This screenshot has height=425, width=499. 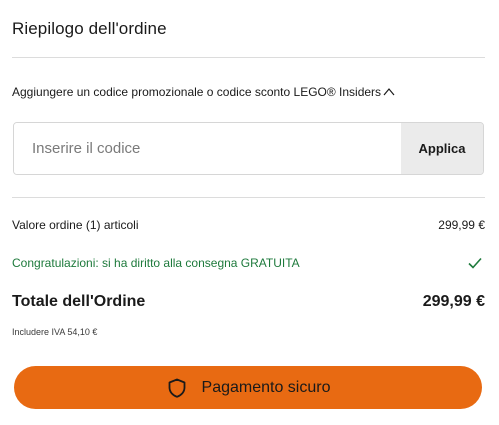 What do you see at coordinates (75, 225) in the screenshot?
I see `order-value-label: Valore ordine (1) articoli` at bounding box center [75, 225].